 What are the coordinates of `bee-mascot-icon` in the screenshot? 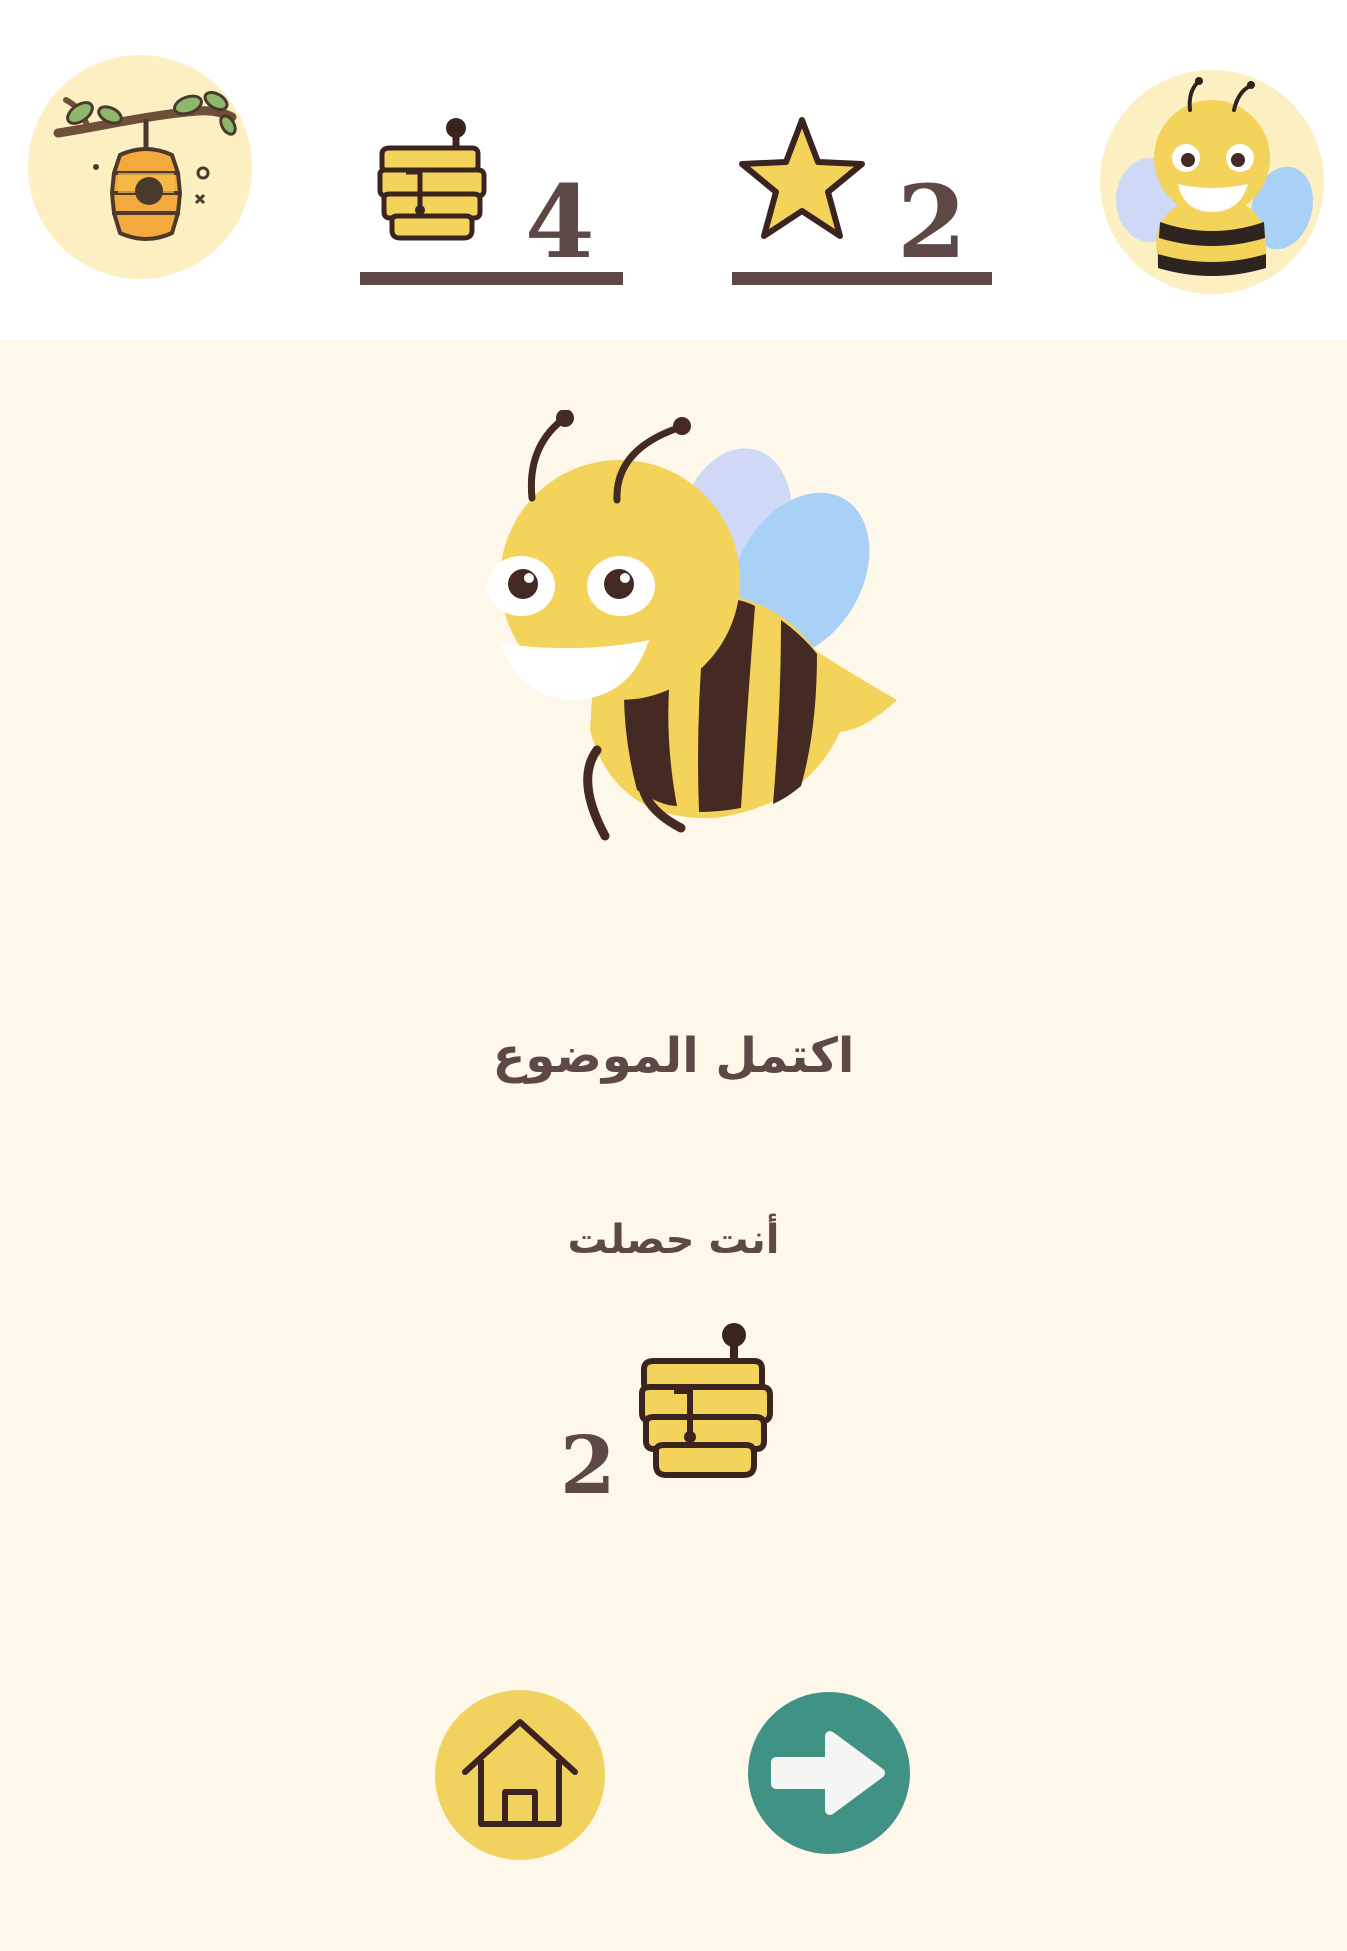 It's located at (692, 625).